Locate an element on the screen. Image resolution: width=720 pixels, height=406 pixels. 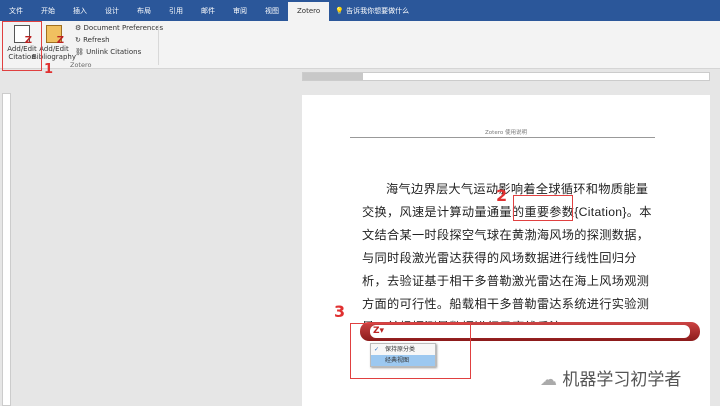
unlink-citations-label: Unlink Citations is located at coordinates (114, 52).